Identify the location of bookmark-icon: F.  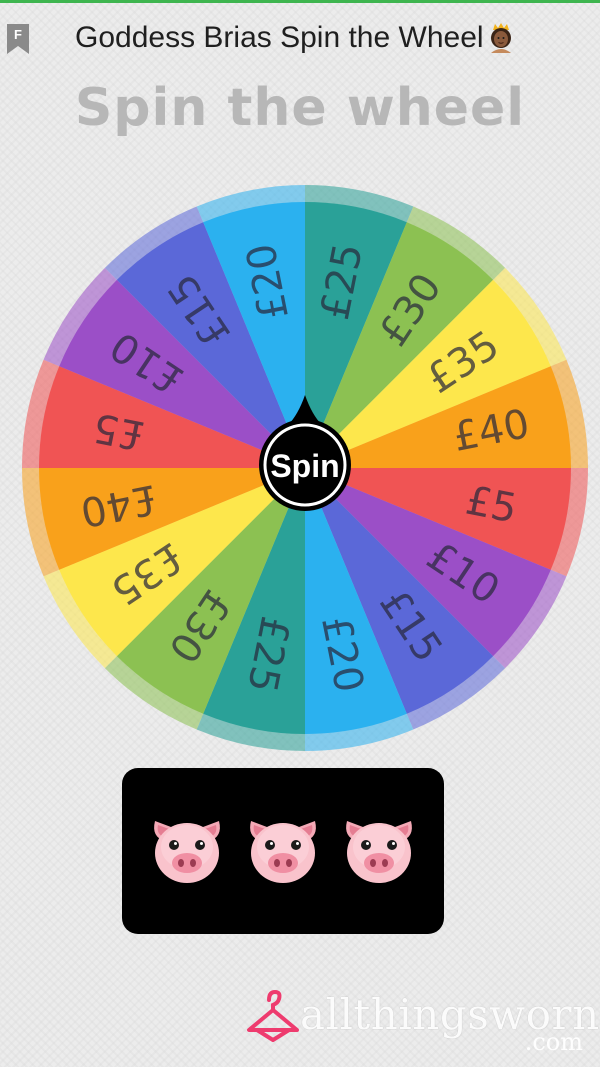
(18, 39).